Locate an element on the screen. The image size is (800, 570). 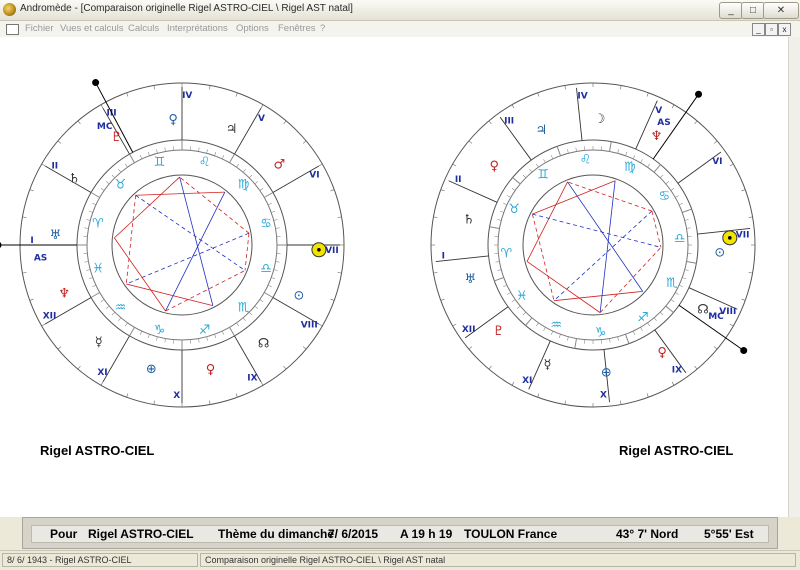
zodiac-sign: ♓ is located at coordinates (522, 296).